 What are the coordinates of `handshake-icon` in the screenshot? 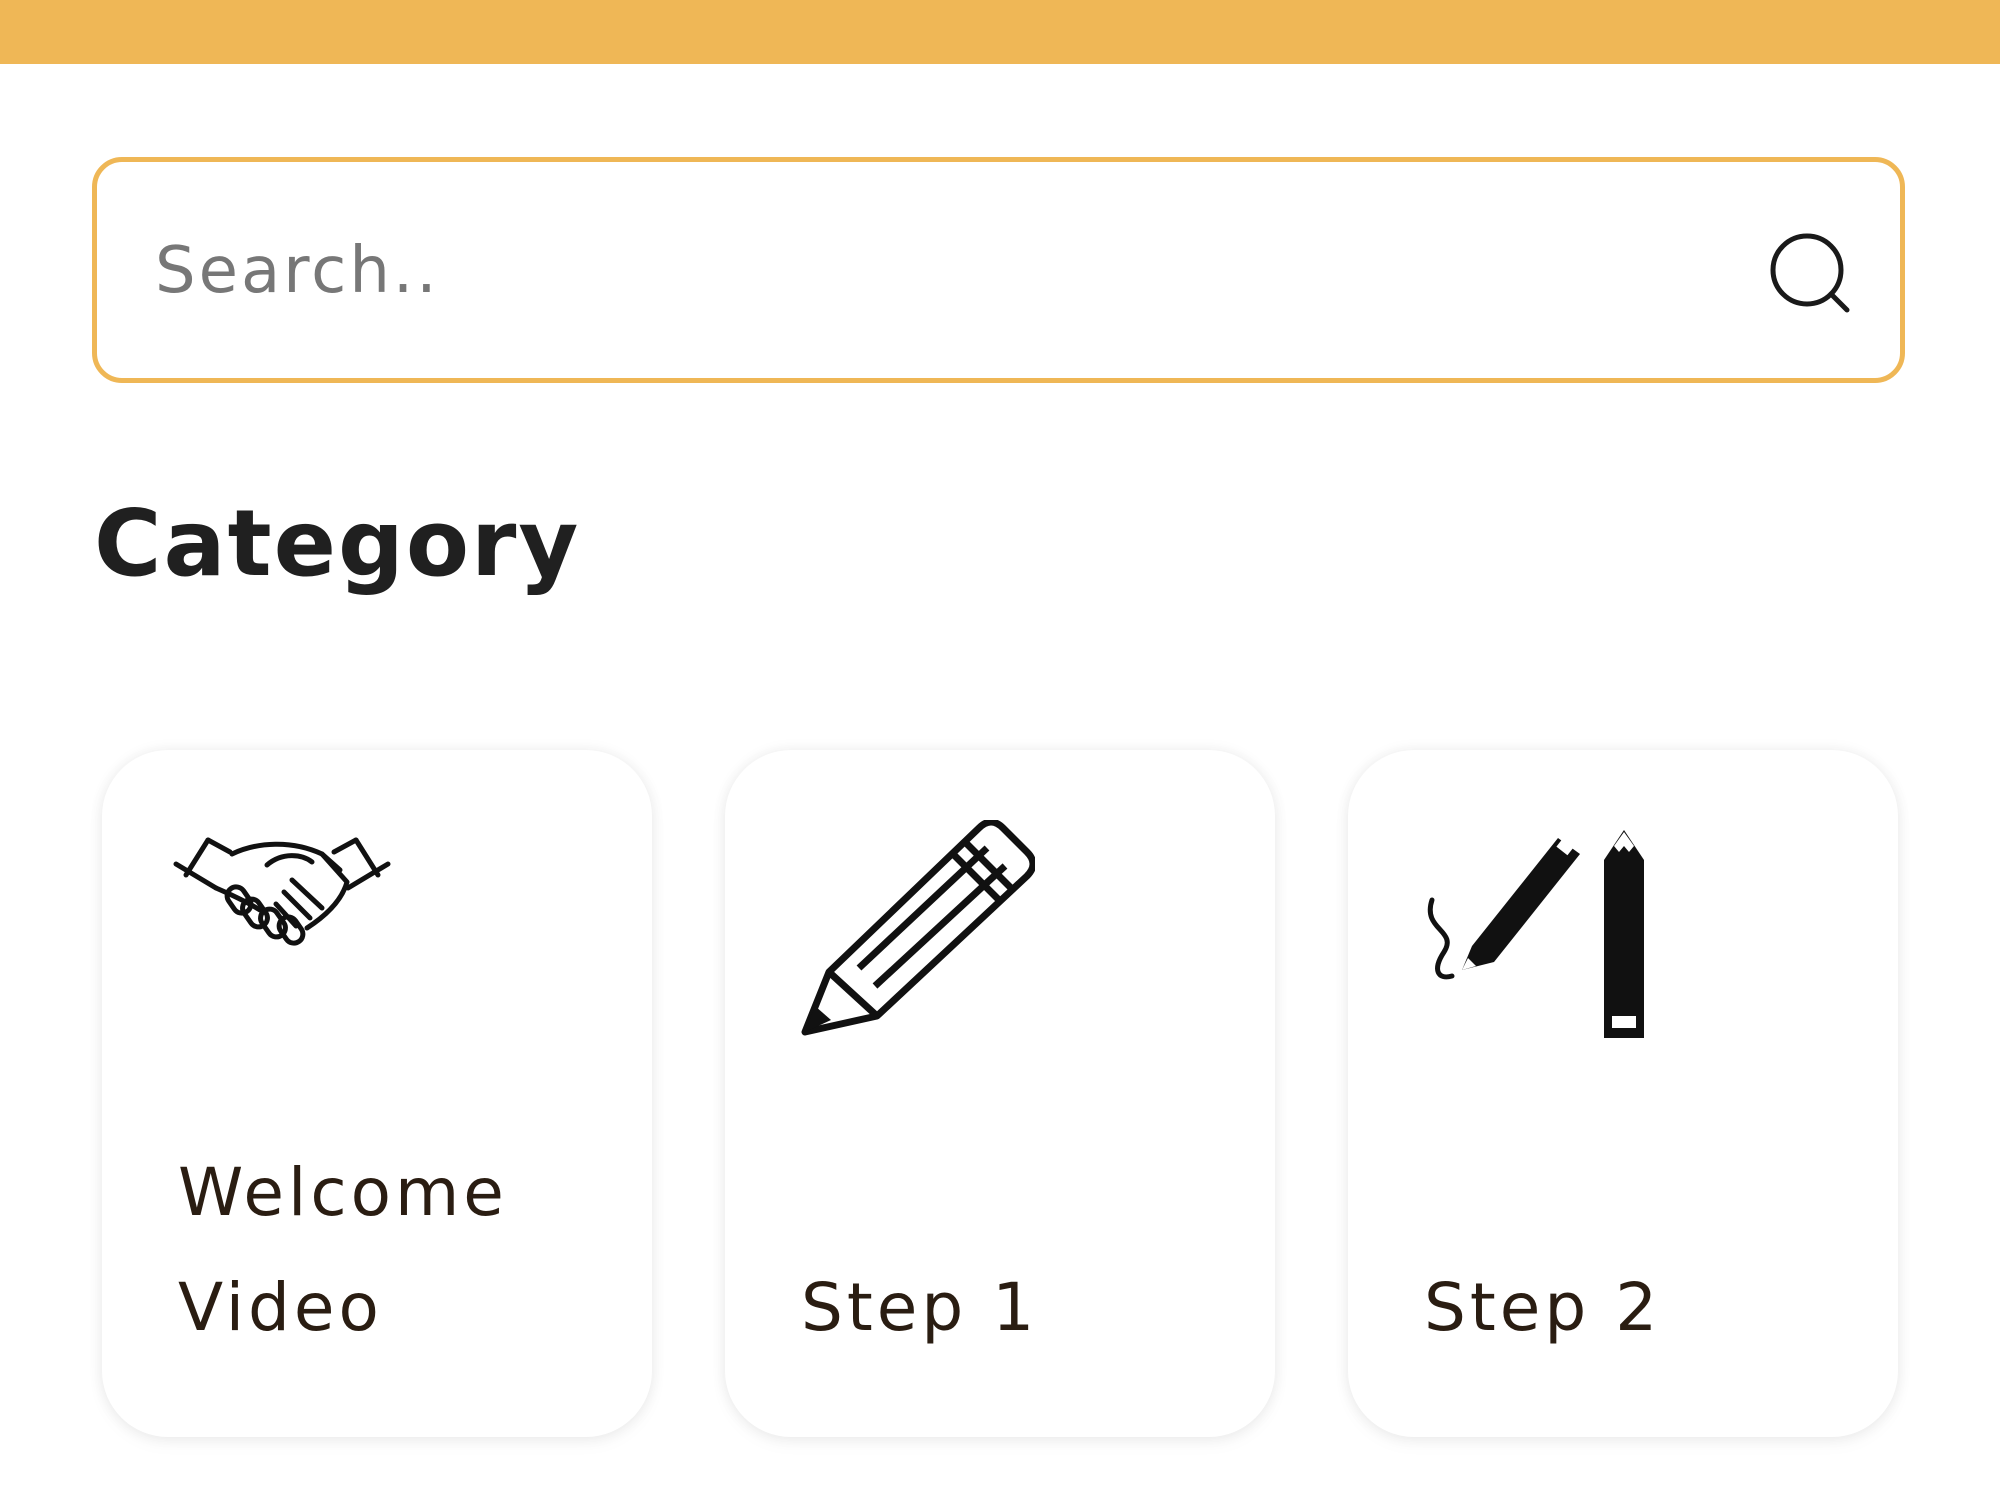 It's located at (282, 891).